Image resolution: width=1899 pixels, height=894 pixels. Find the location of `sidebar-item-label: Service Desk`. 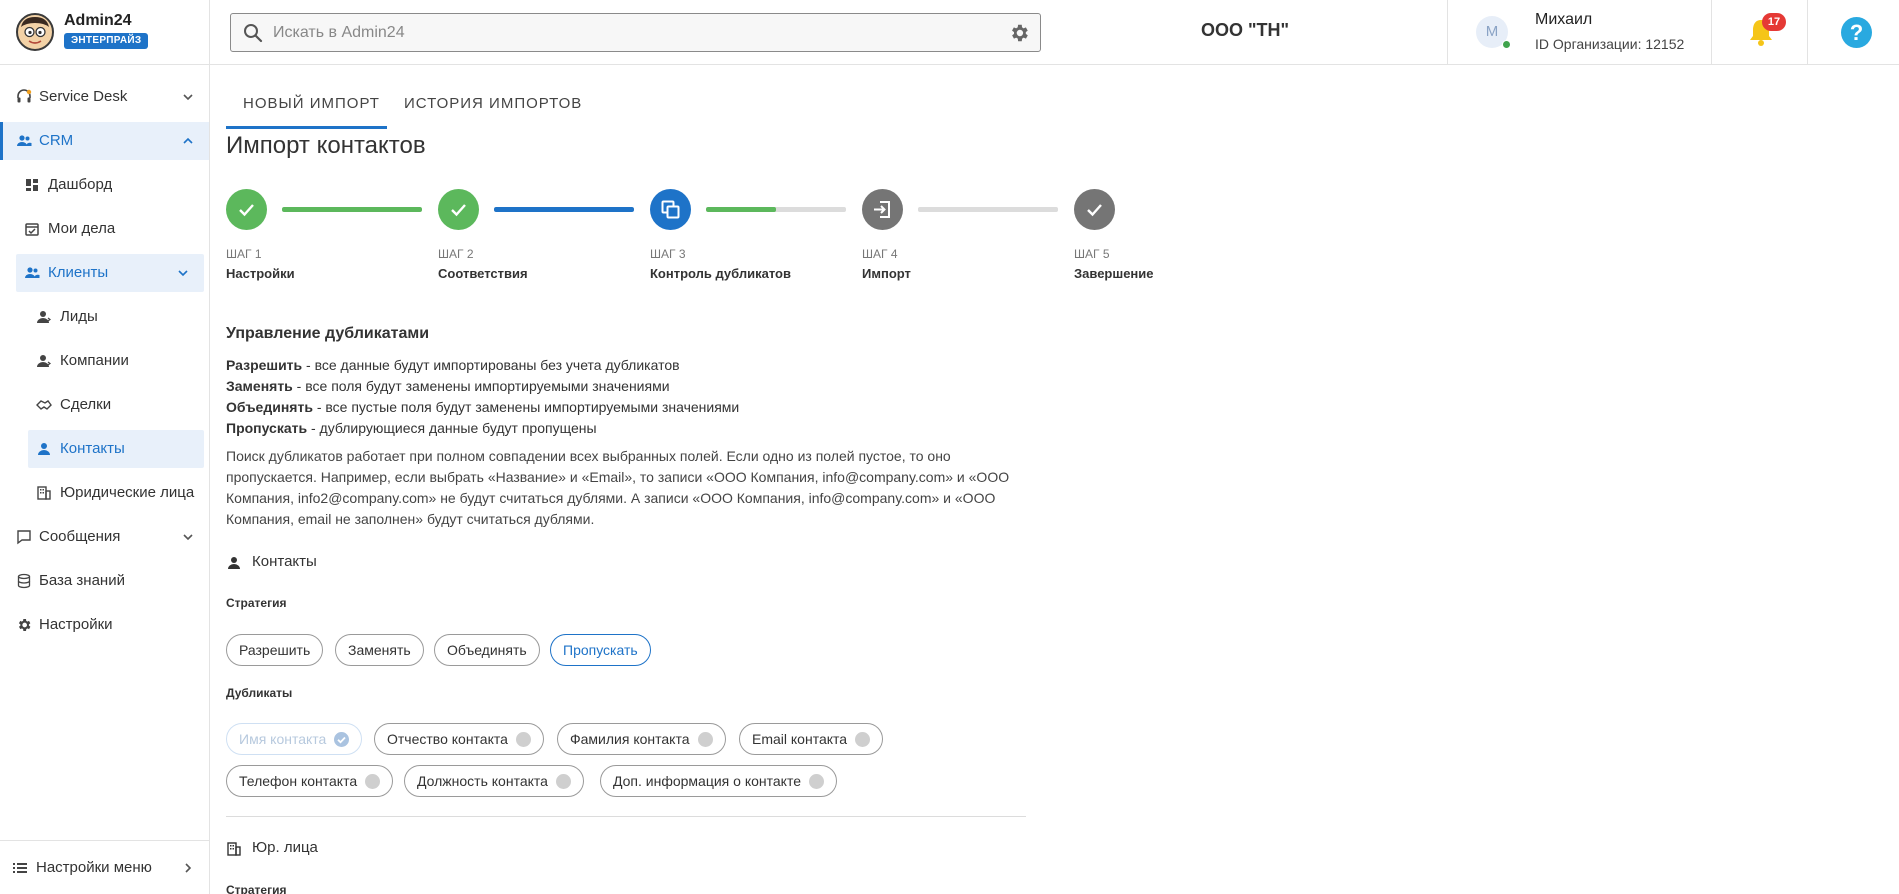

sidebar-item-label: Service Desk is located at coordinates (83, 96).